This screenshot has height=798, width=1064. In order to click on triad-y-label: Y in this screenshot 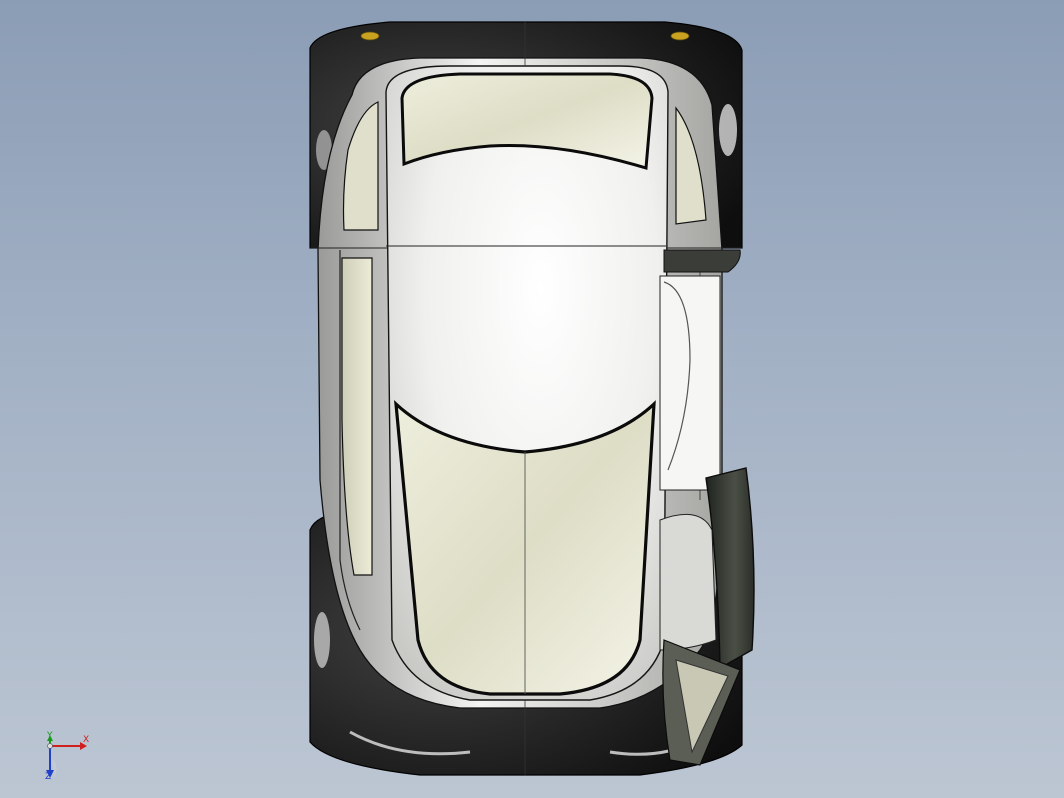, I will do `click(50, 736)`.